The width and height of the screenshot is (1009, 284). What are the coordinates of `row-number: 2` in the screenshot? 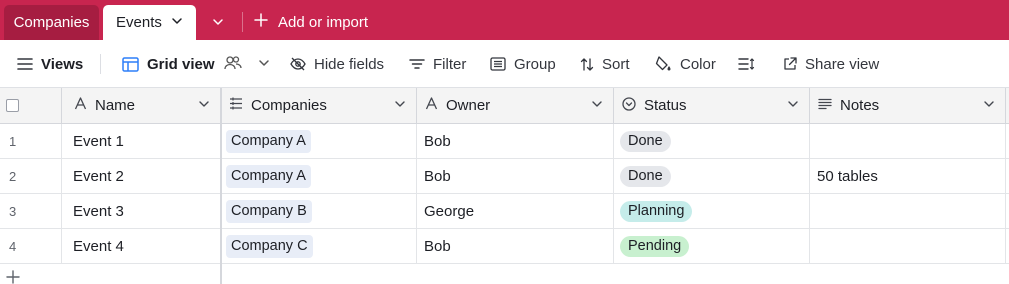 It's located at (13, 176).